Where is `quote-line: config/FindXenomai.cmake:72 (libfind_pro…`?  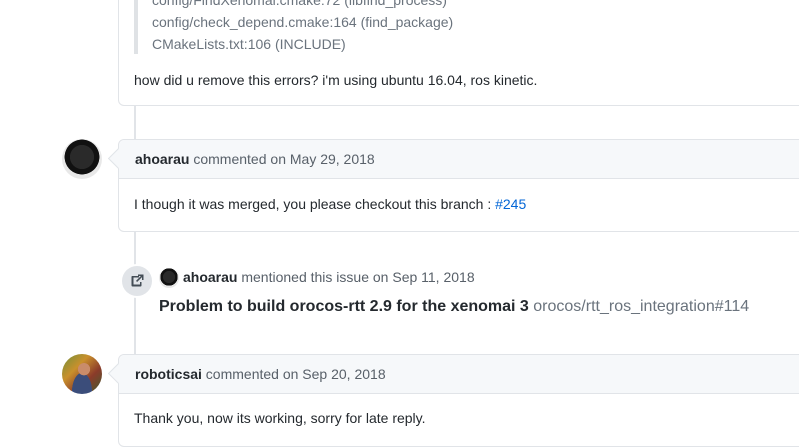
quote-line: config/FindXenomai.cmake:72 (libfind_pro… is located at coordinates (299, 4).